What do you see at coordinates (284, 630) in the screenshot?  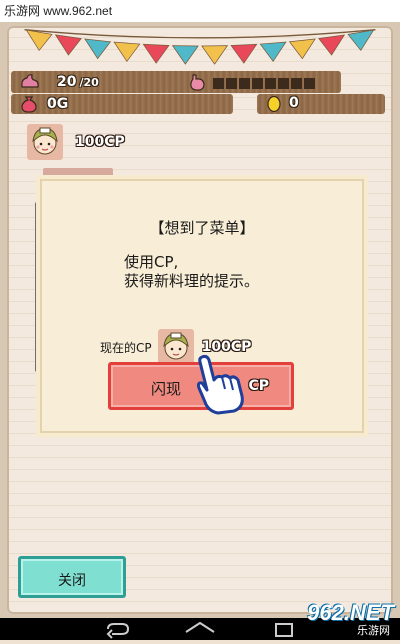 I see `recent-apps-icon` at bounding box center [284, 630].